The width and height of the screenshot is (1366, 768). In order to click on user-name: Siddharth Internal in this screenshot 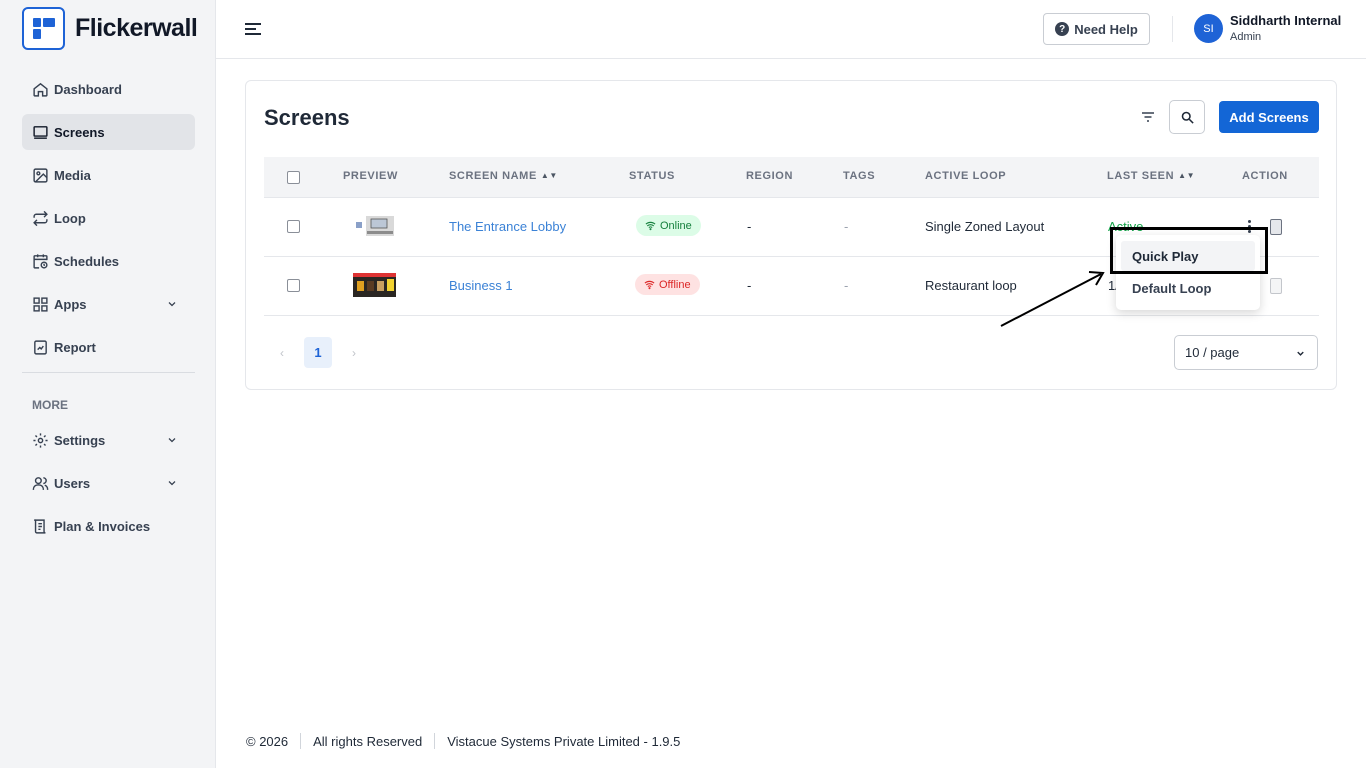, I will do `click(1285, 20)`.